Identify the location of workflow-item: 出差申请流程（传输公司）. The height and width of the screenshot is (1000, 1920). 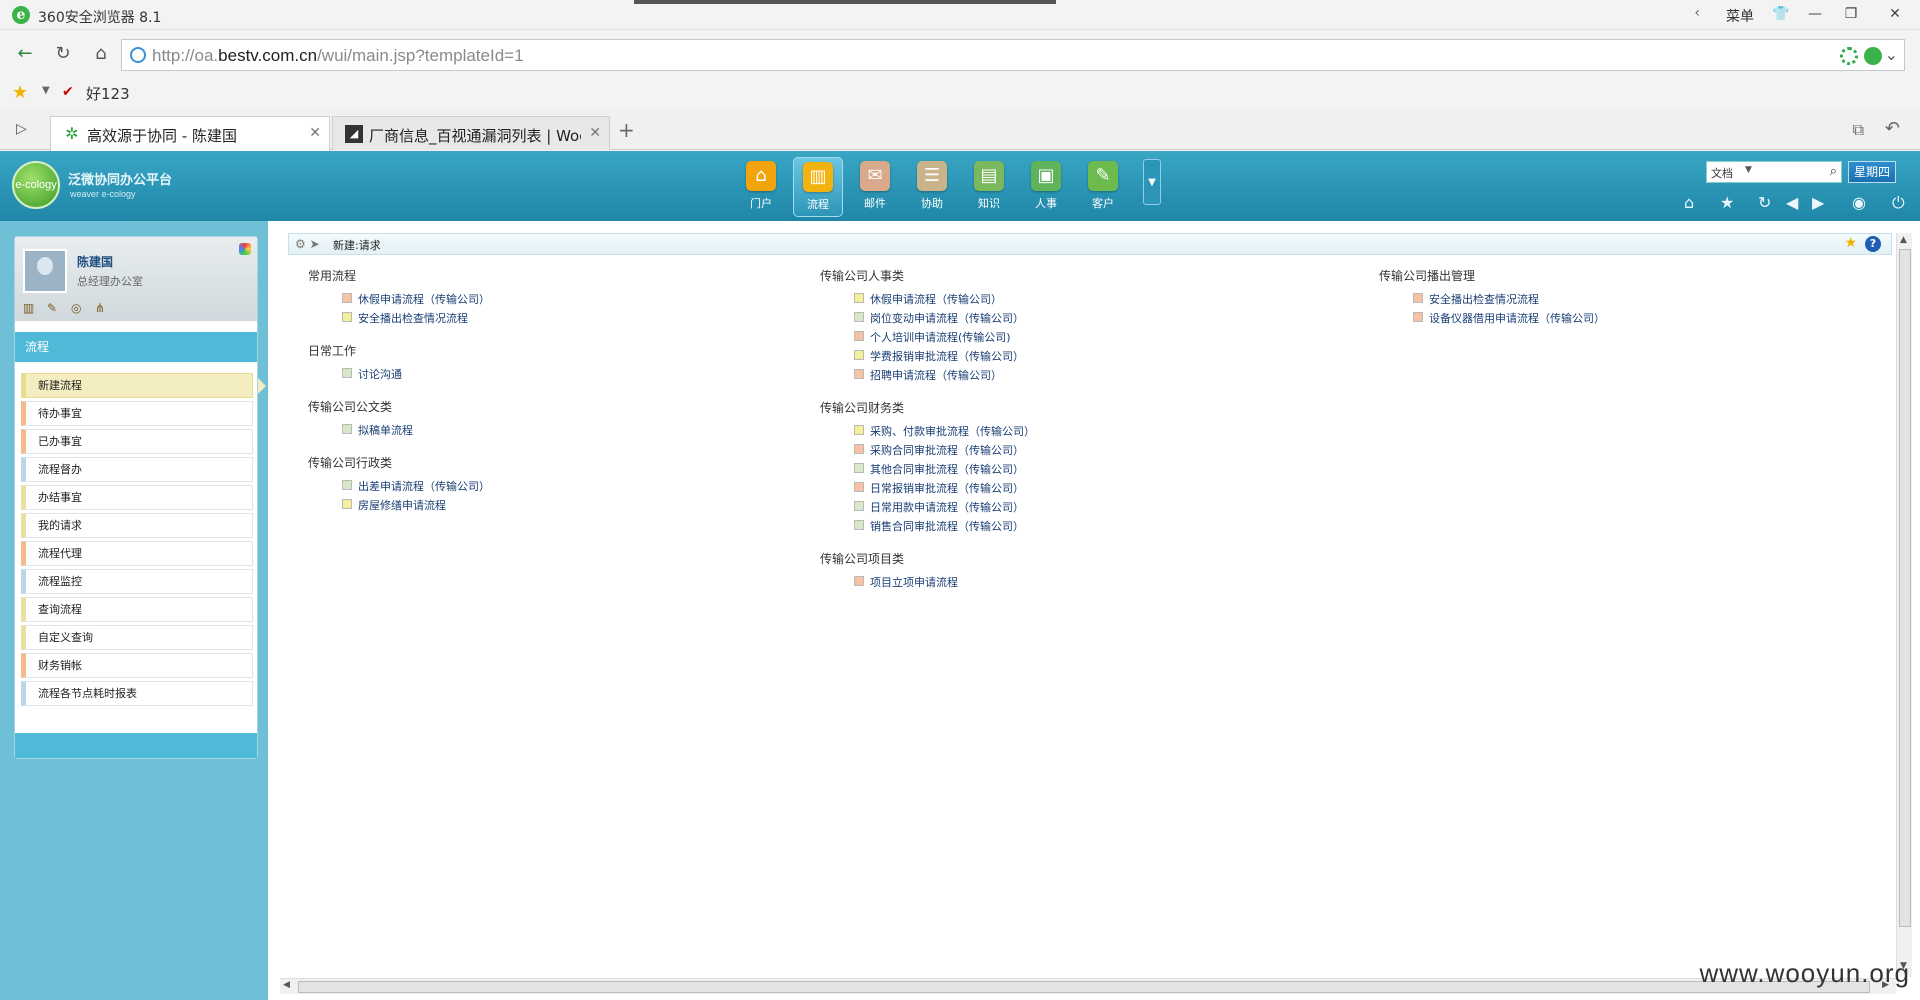
(399, 486).